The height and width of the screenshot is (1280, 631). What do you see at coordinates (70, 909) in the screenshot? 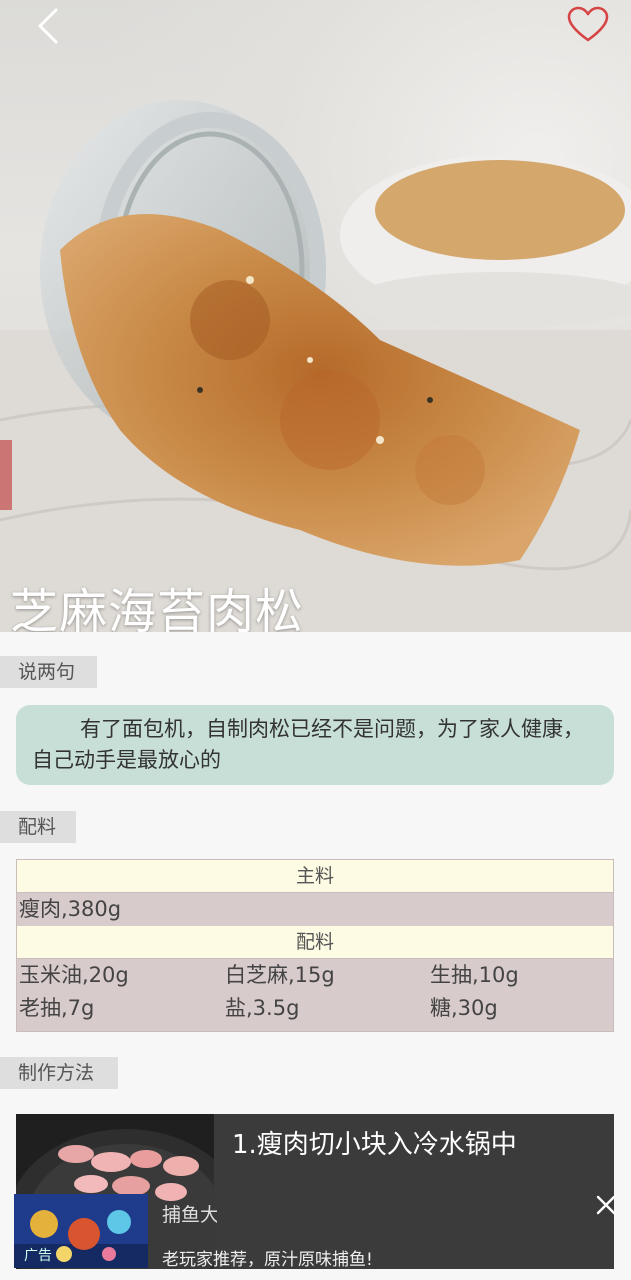
I see `ingredient-item: 瘦肉,380g` at bounding box center [70, 909].